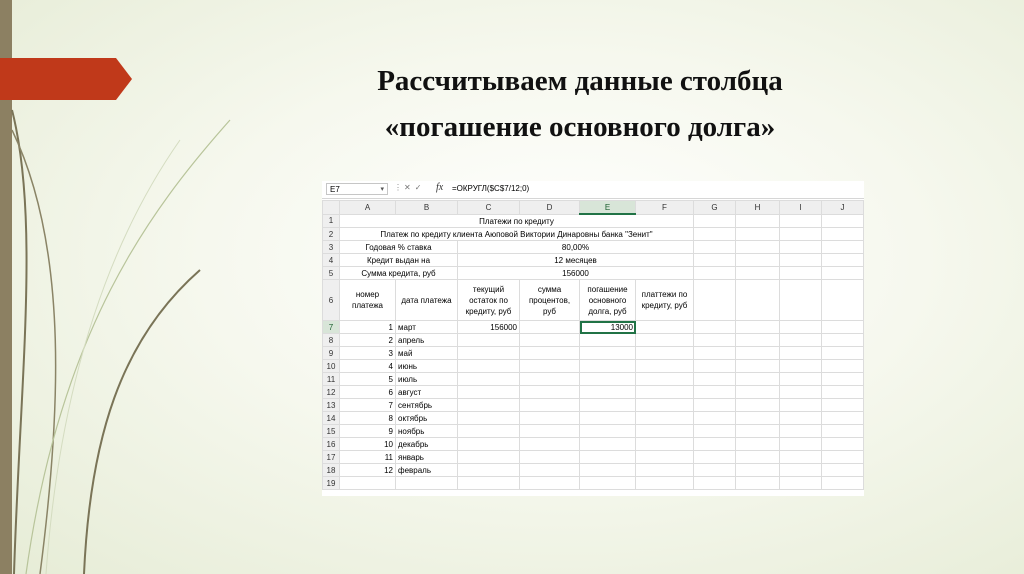 Image resolution: width=1024 pixels, height=574 pixels. What do you see at coordinates (426, 379) in the screenshot?
I see `payment-month: июль` at bounding box center [426, 379].